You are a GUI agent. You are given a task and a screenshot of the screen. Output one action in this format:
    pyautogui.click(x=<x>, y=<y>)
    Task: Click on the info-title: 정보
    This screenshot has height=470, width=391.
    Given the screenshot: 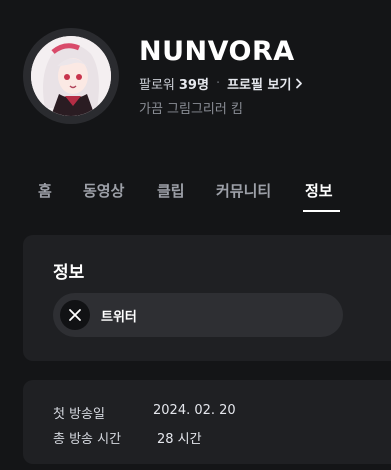 What is the action you would take?
    pyautogui.click(x=69, y=273)
    